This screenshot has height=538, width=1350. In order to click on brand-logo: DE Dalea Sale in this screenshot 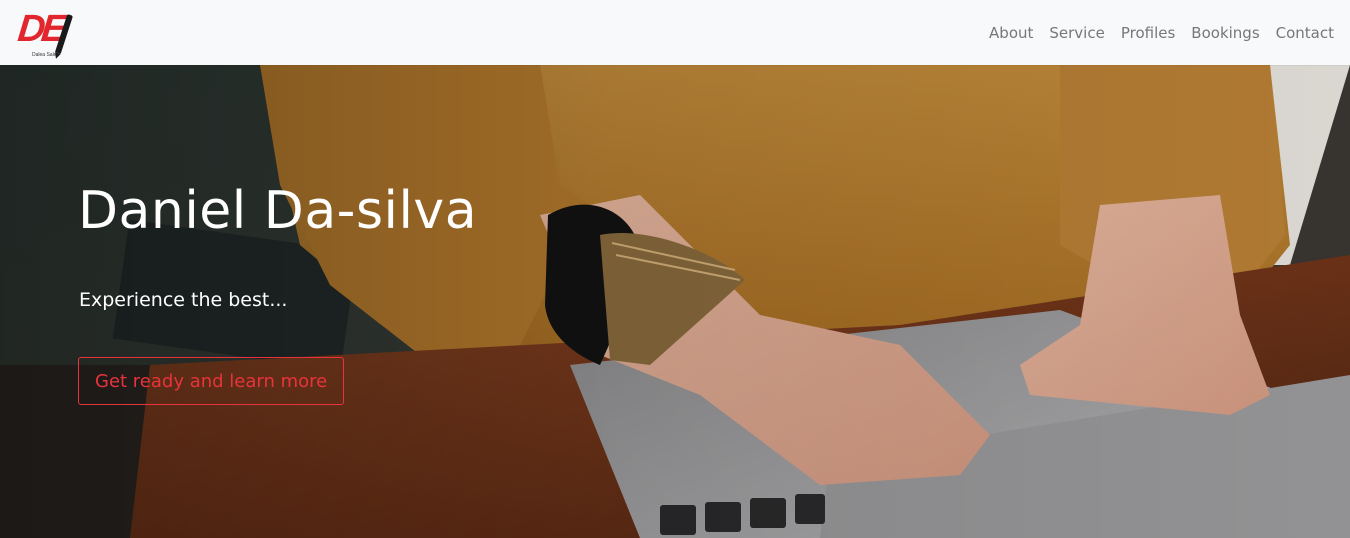, I will do `click(46, 33)`.